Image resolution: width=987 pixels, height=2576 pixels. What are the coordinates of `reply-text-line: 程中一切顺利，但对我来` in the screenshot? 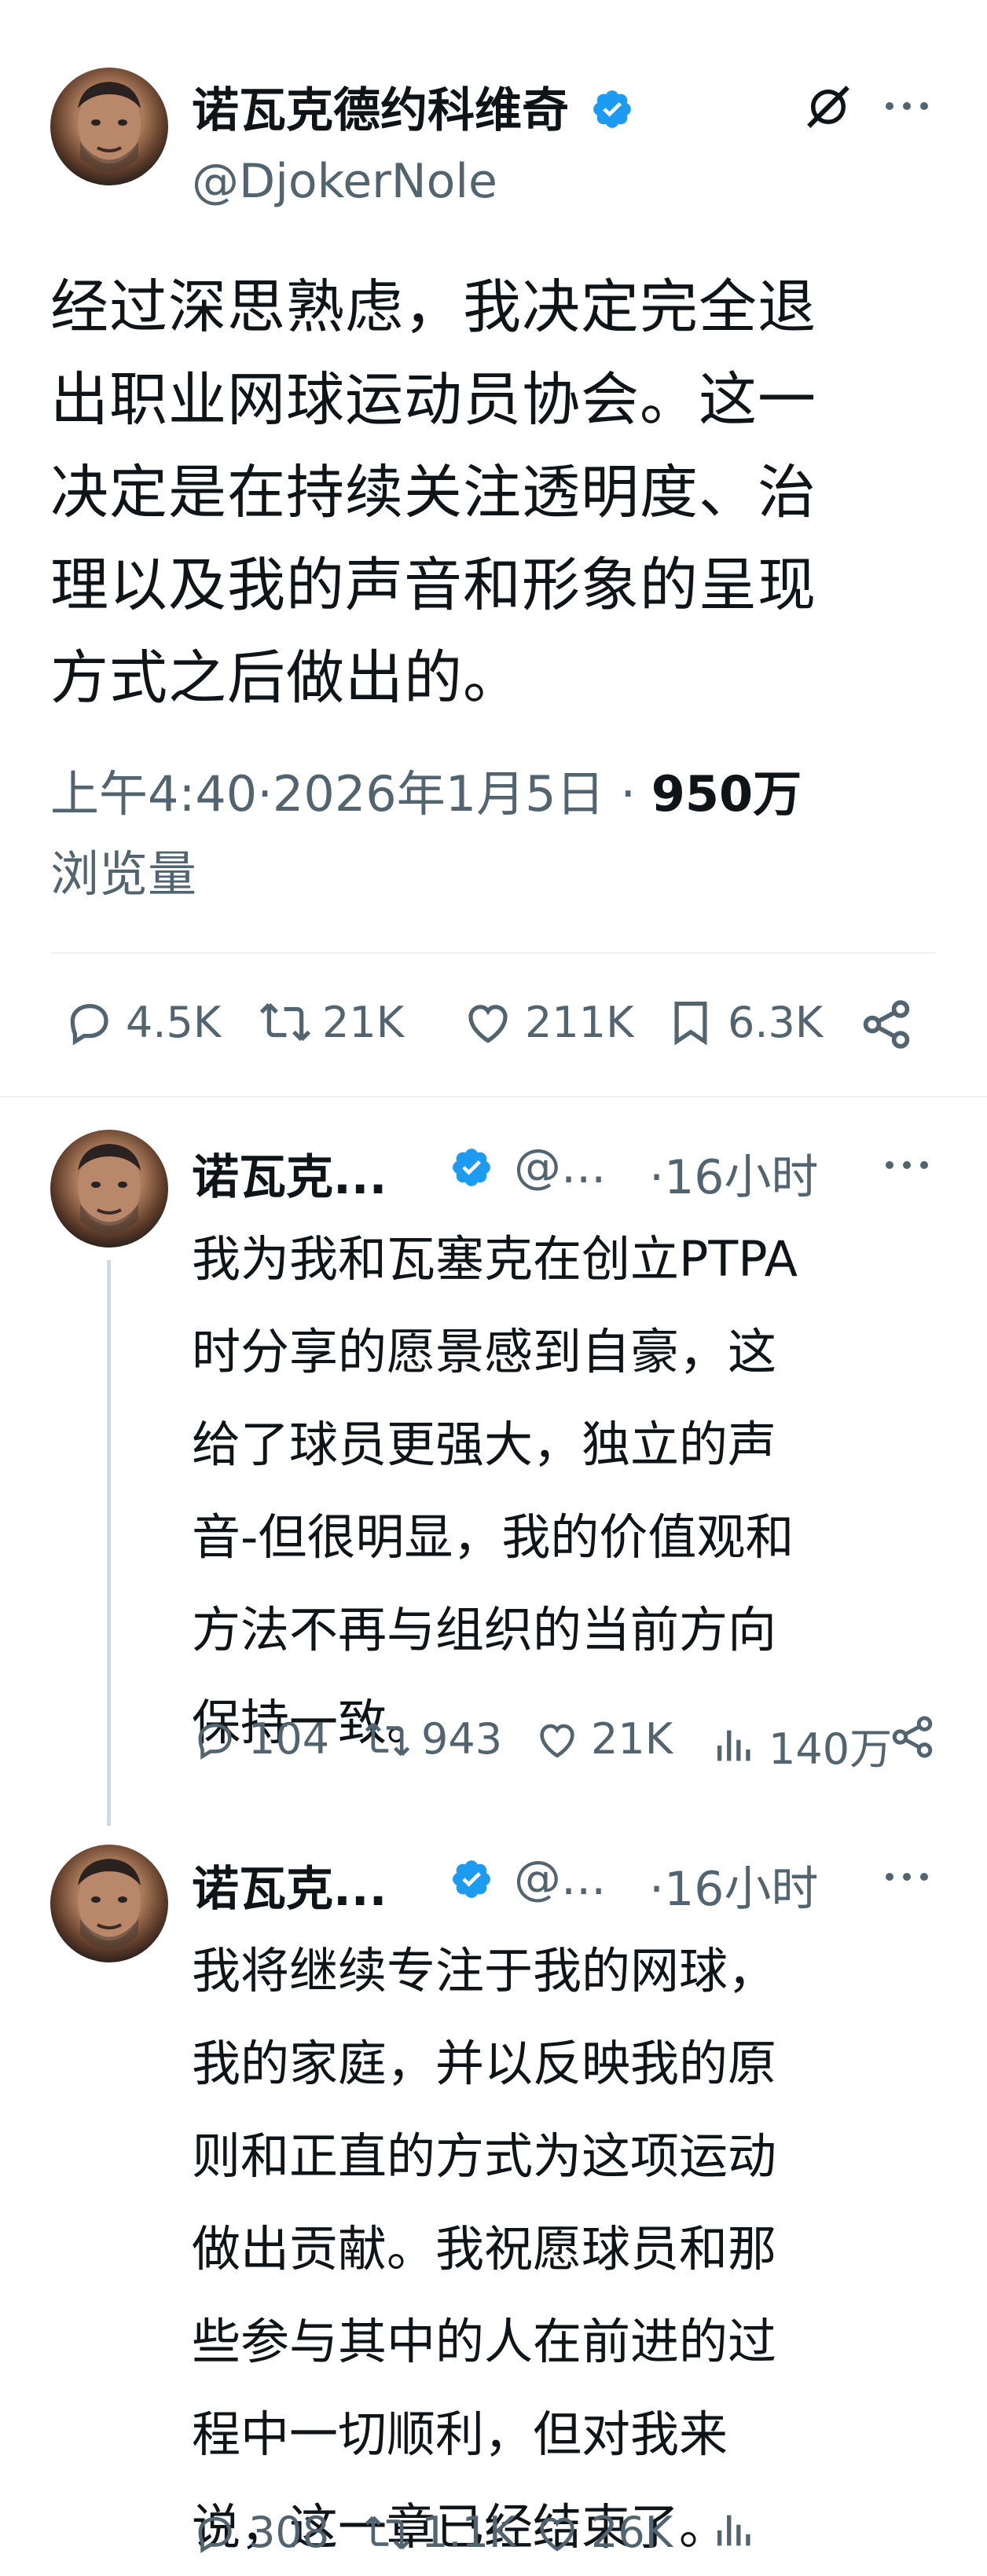 It's located at (460, 2434).